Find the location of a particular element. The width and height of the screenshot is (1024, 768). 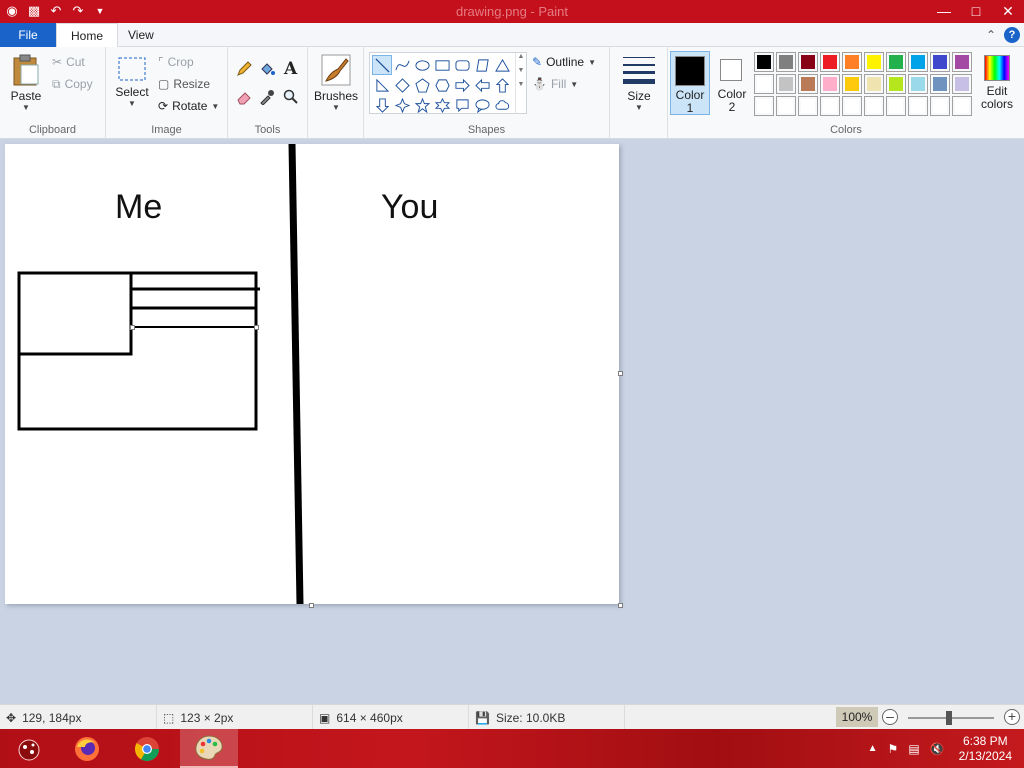

rounded-rectangle-shape-icon is located at coordinates (462, 65).